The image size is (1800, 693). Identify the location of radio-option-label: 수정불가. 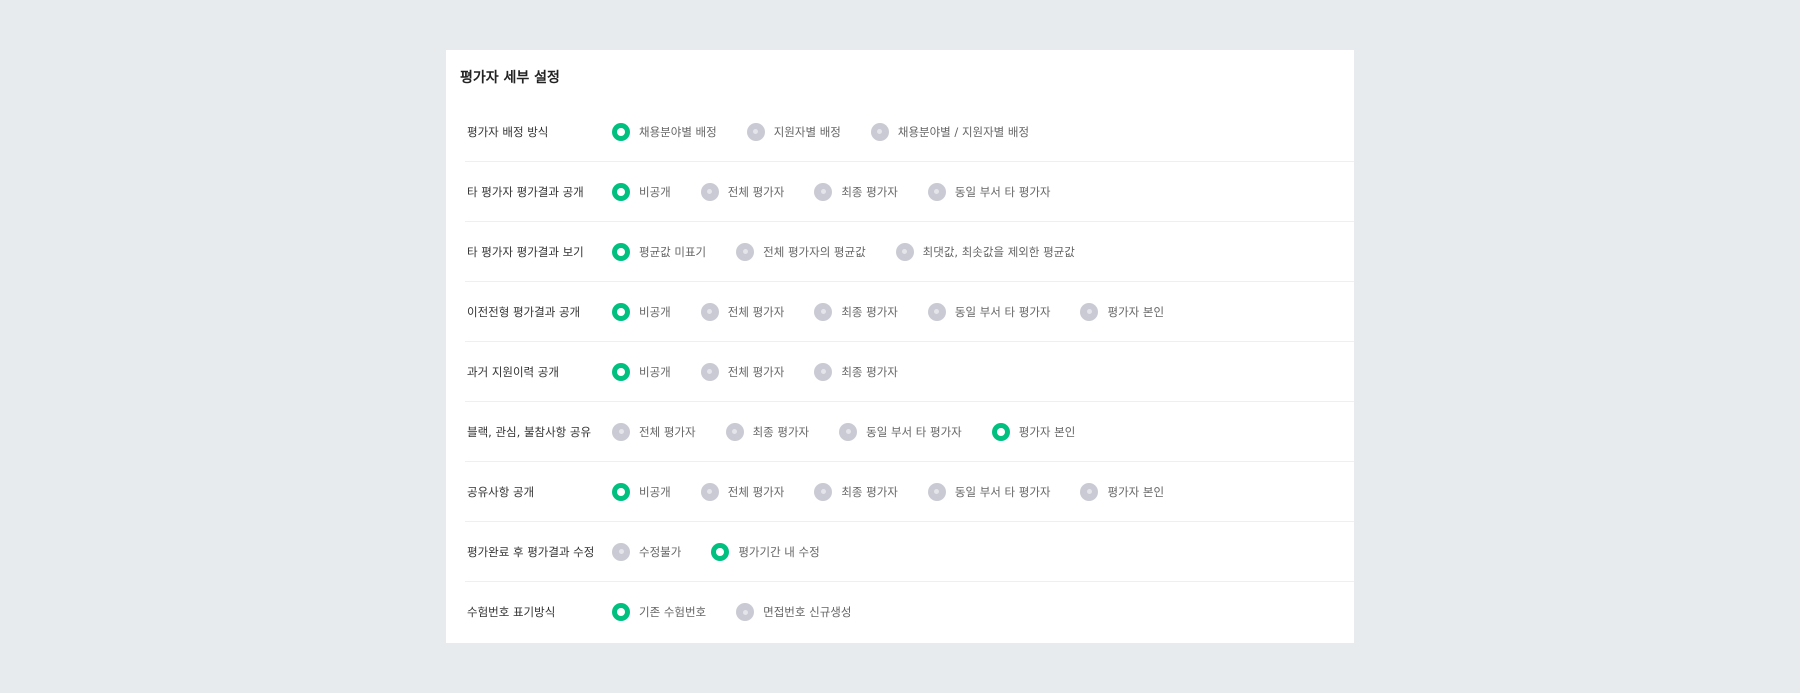
(660, 551).